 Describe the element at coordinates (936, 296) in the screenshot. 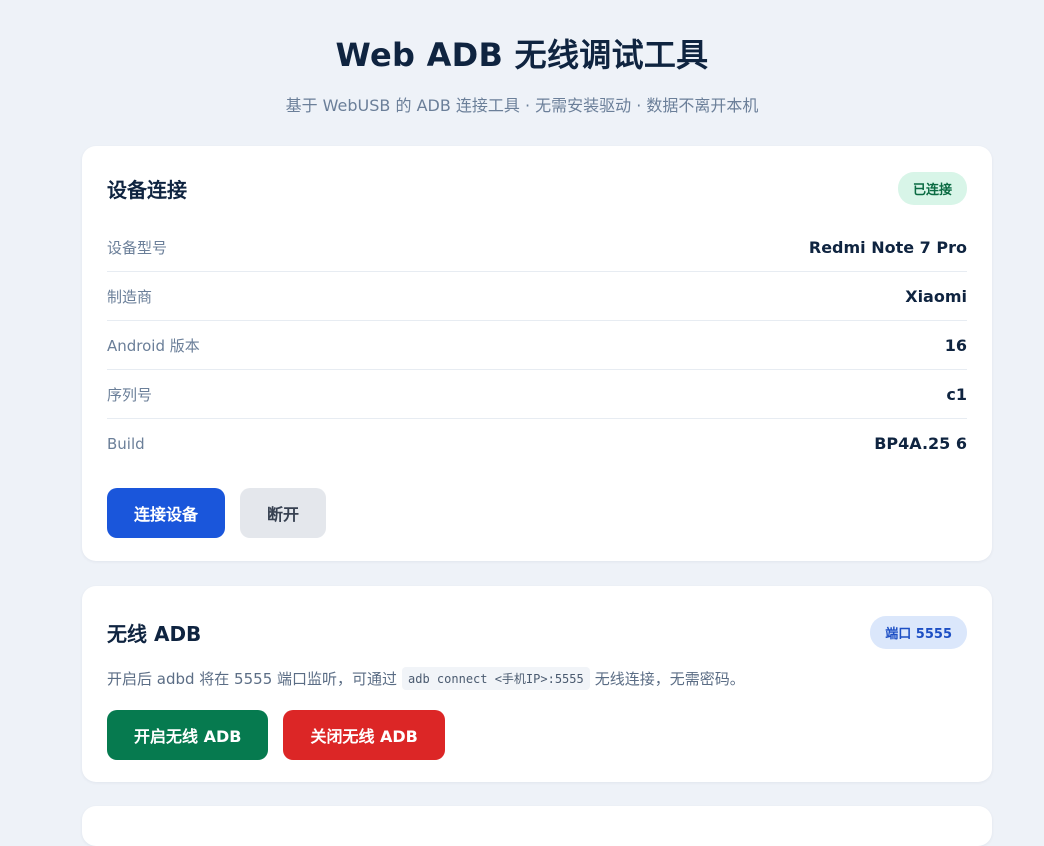

I see `info-value: Xiaomi` at that location.